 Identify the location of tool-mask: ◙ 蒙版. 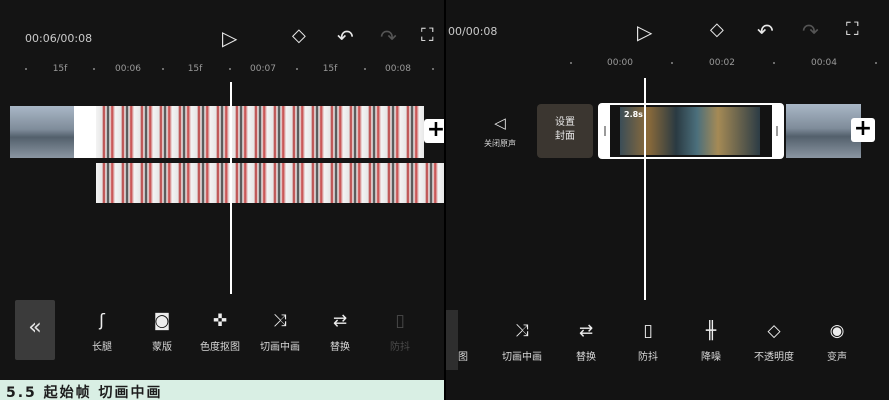
(162, 331).